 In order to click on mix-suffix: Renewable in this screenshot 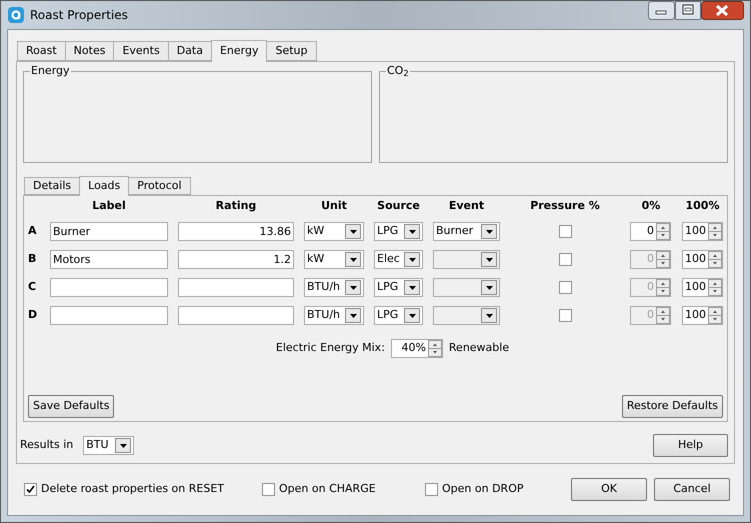, I will do `click(479, 348)`.